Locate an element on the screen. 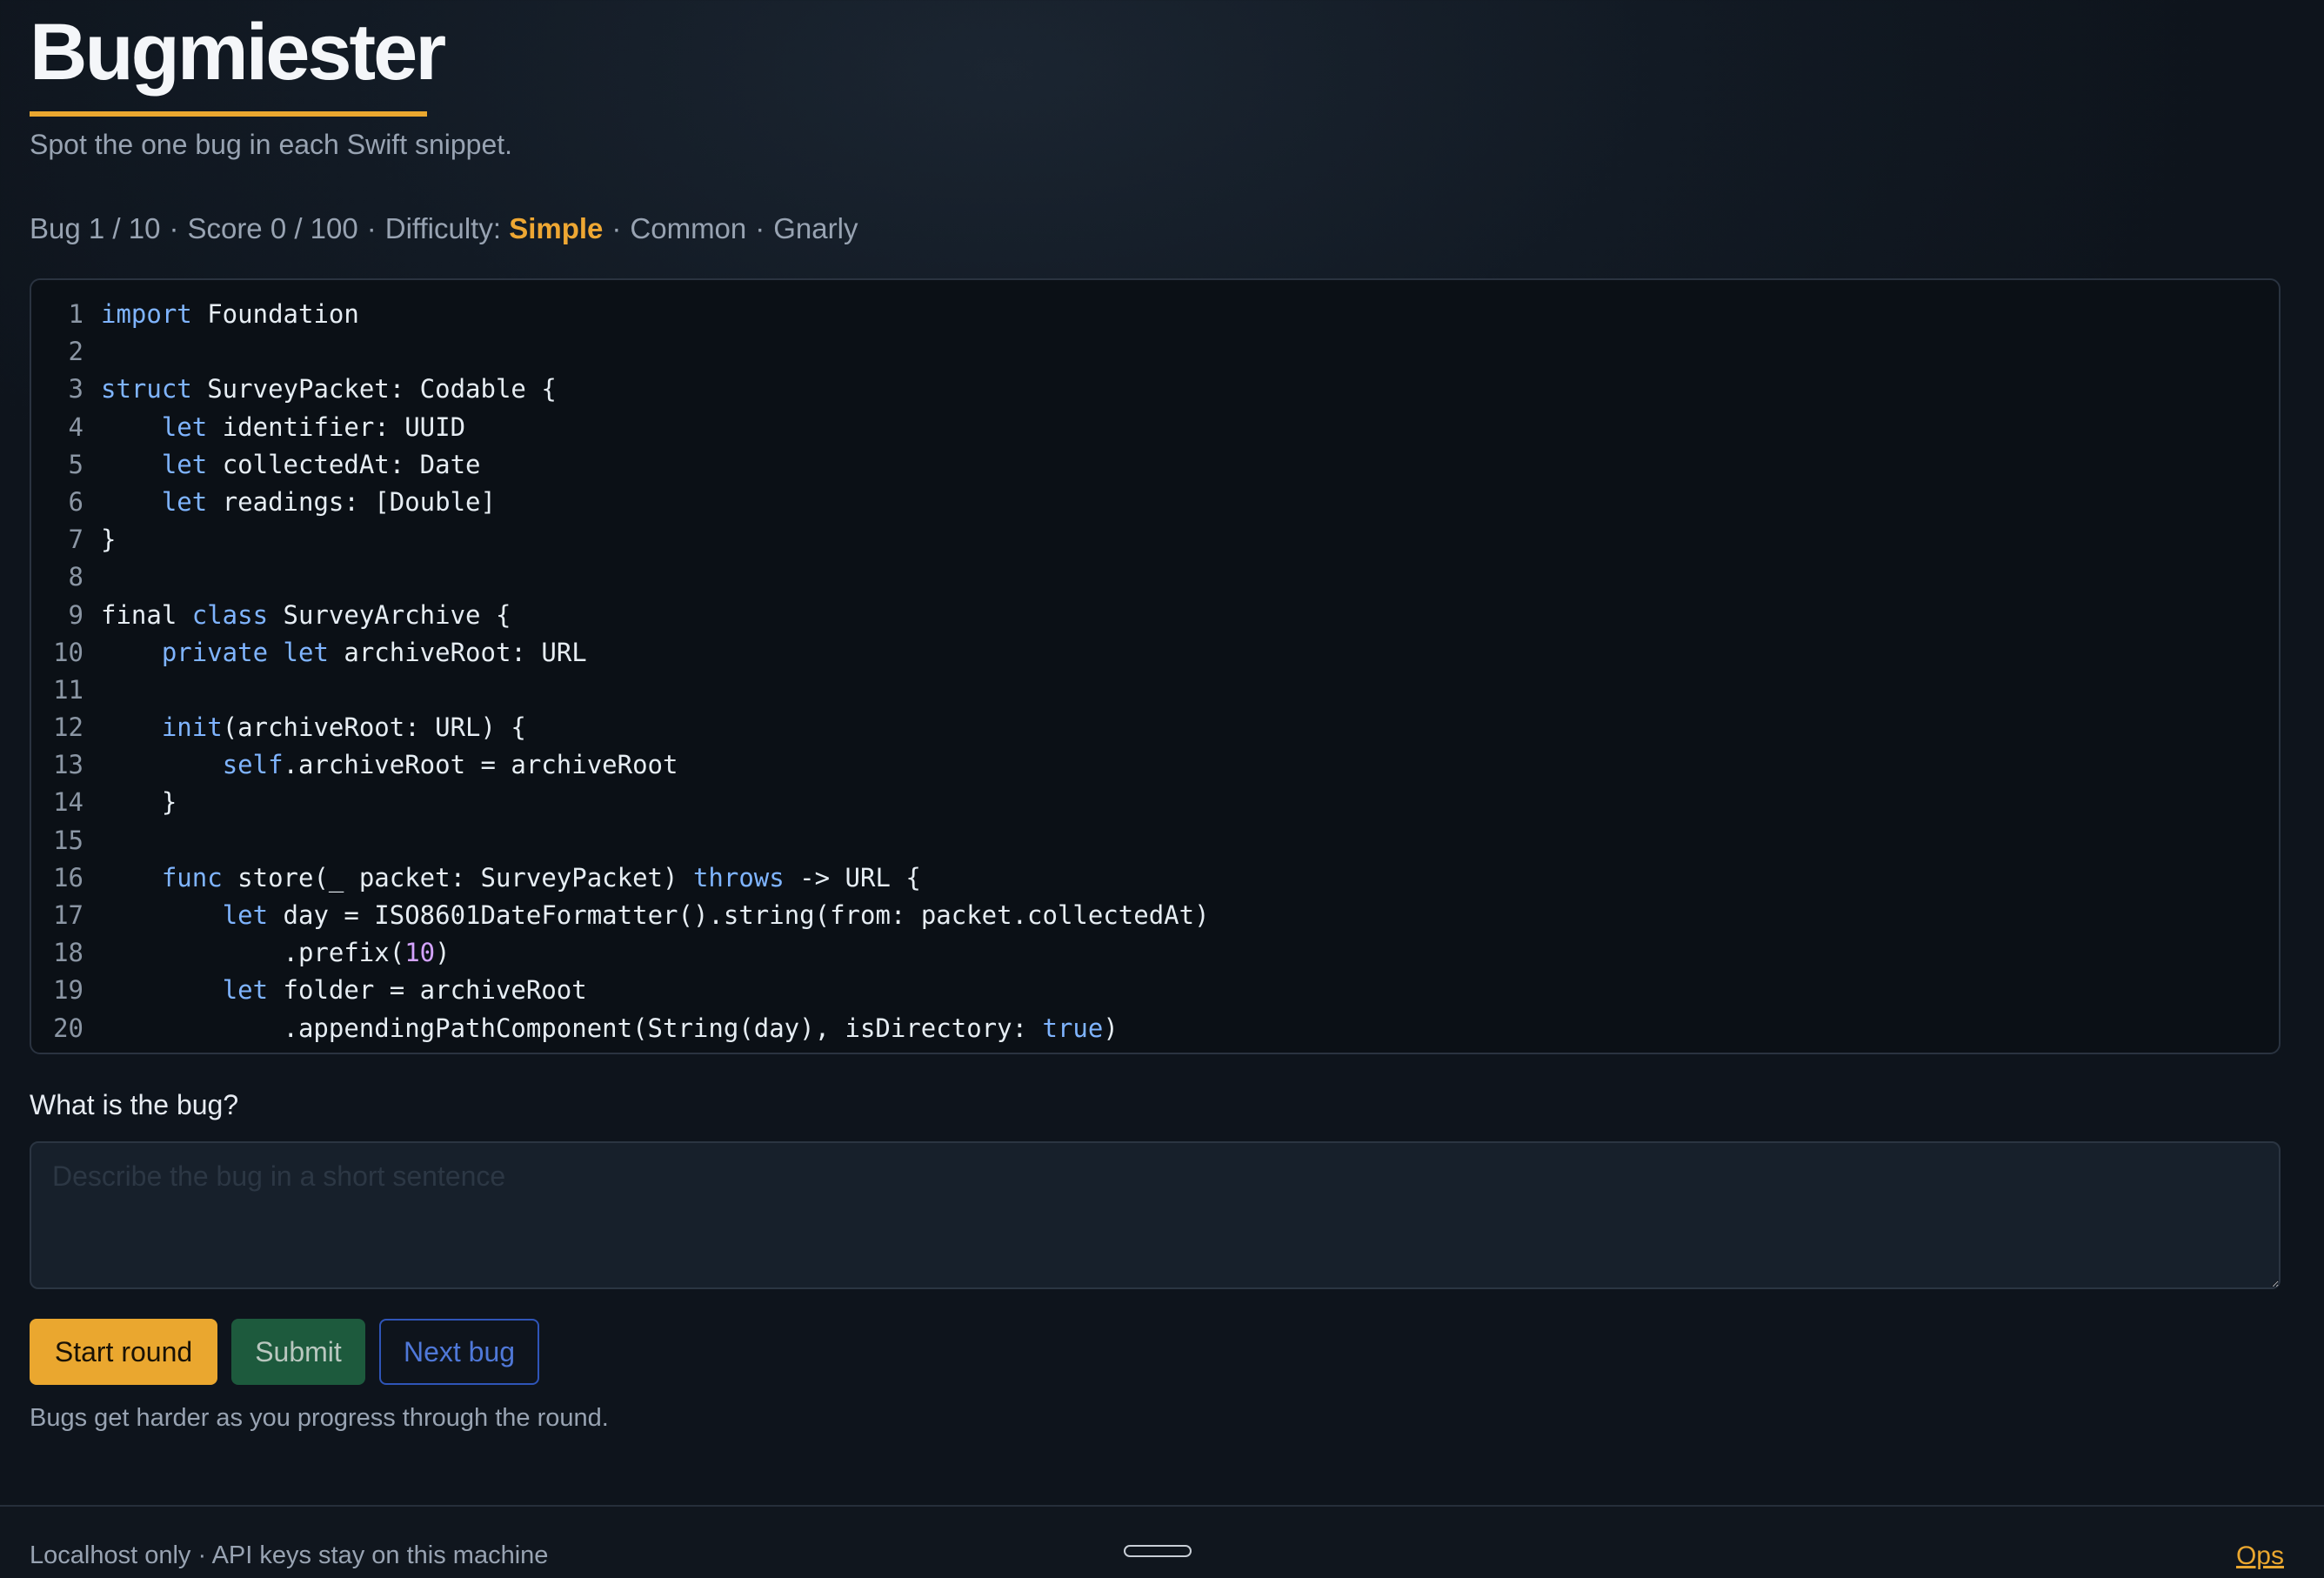 This screenshot has height=1578, width=2324. score: Score 0 / 100 is located at coordinates (272, 228).